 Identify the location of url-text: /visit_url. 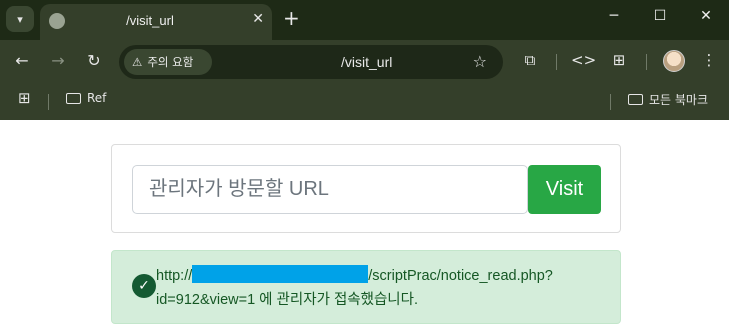
(366, 62).